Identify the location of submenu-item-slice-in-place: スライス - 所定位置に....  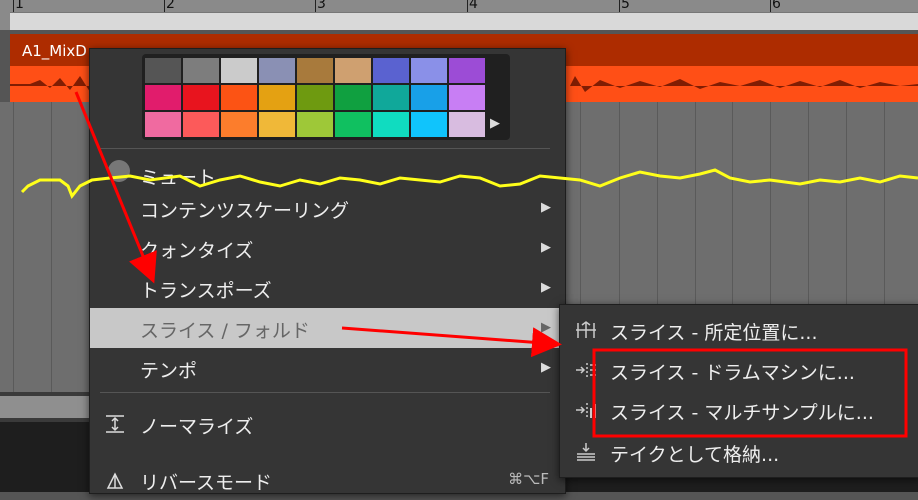
(738, 330).